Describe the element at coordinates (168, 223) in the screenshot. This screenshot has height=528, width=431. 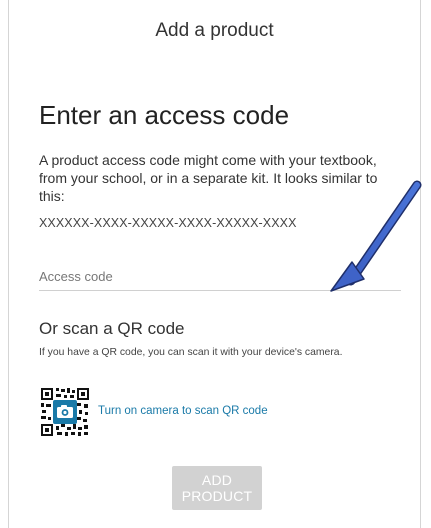
I see `access-code-sample: XXXXXX-XXXX-XXXXX-XXXX-XXXXX-XXXX` at that location.